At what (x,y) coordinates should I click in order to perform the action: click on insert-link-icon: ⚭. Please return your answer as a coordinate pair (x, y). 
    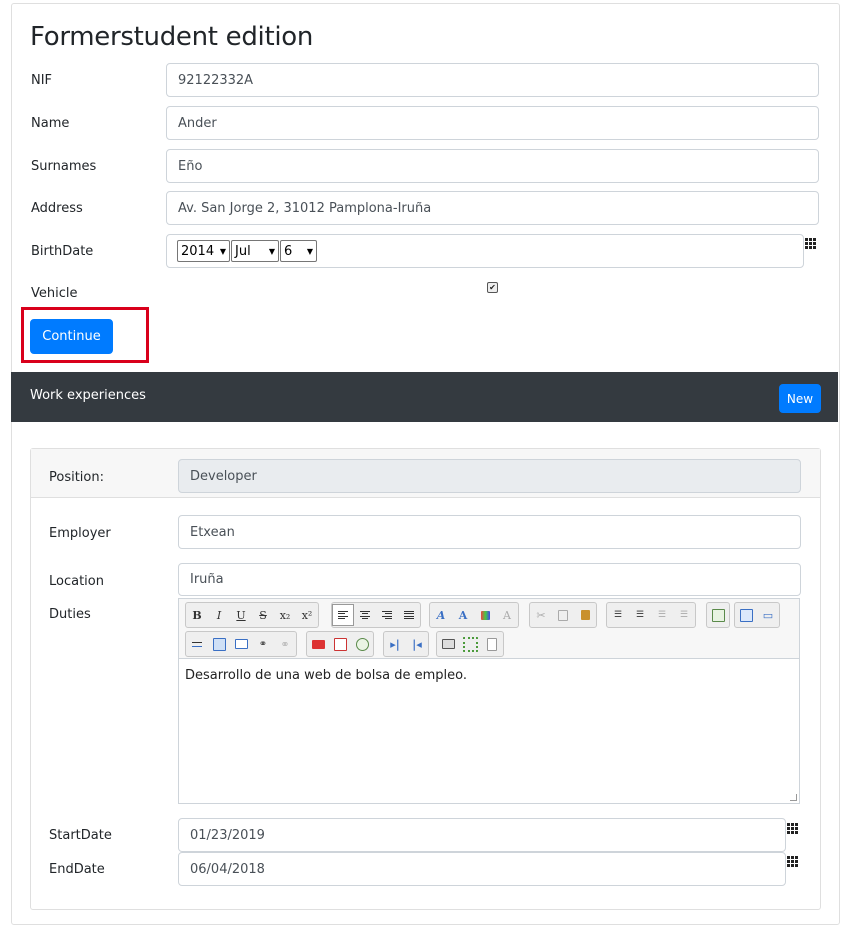
    Looking at the image, I should click on (263, 644).